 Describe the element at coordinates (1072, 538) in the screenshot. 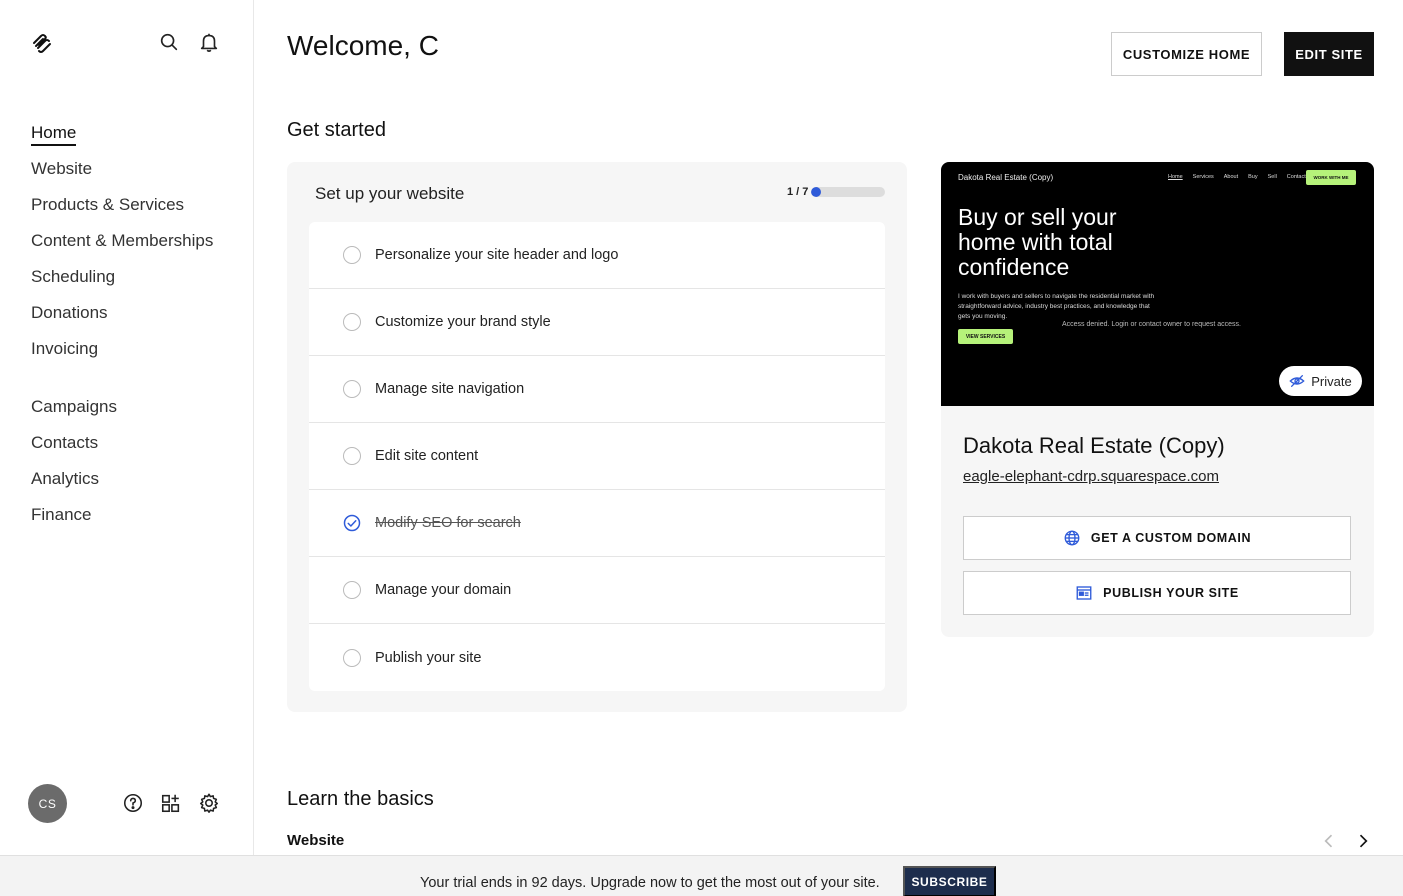

I see `globe-icon` at that location.